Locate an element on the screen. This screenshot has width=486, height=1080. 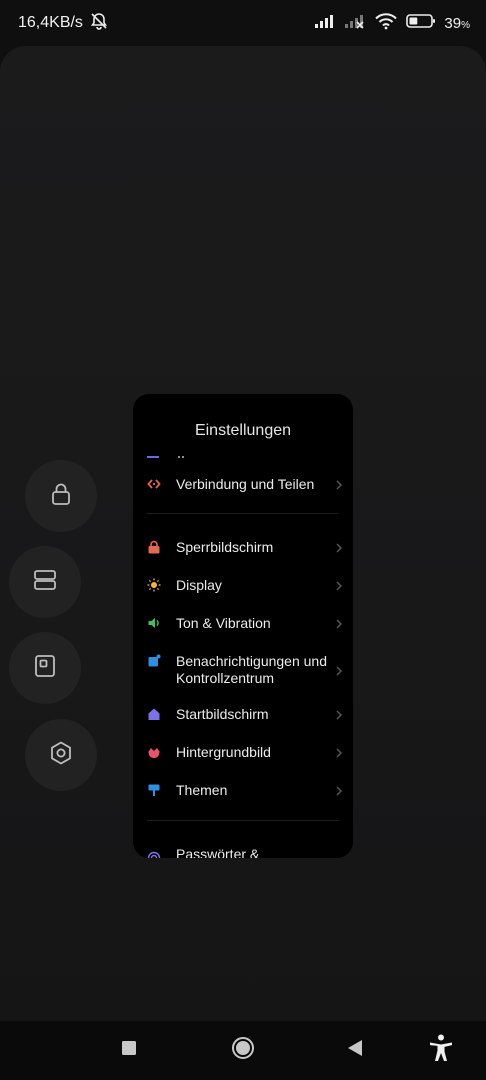
themes-icon is located at coordinates (154, 790).